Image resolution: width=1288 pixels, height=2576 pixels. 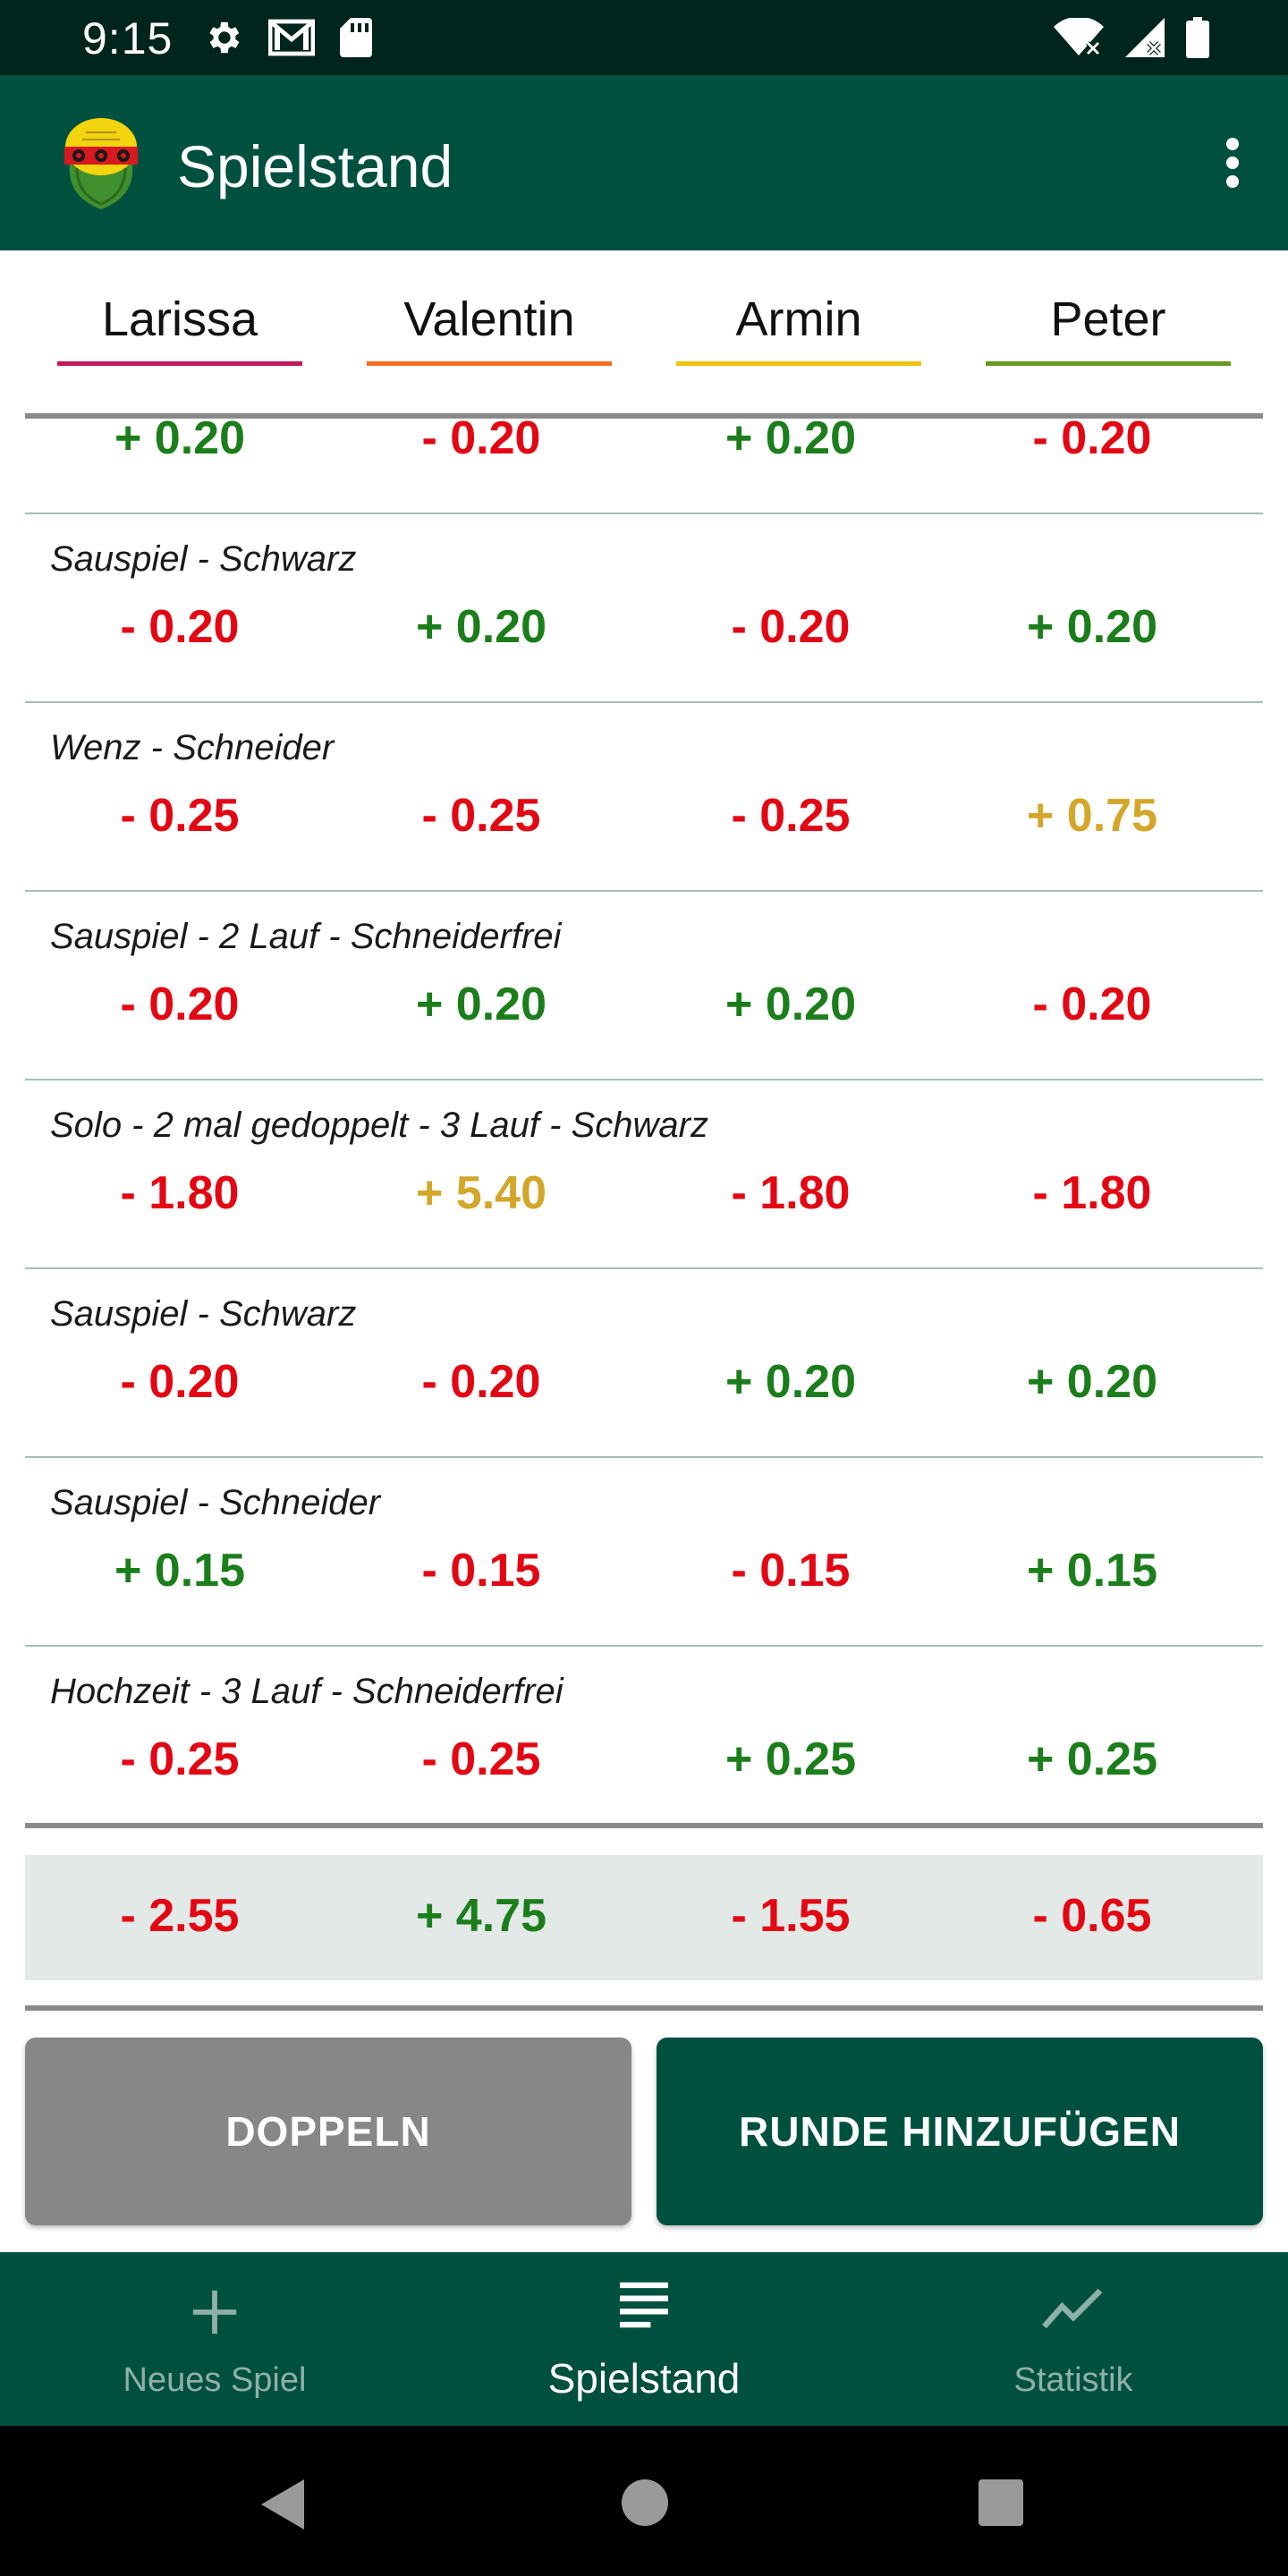 What do you see at coordinates (644, 2378) in the screenshot?
I see `nav-label: Spielstand` at bounding box center [644, 2378].